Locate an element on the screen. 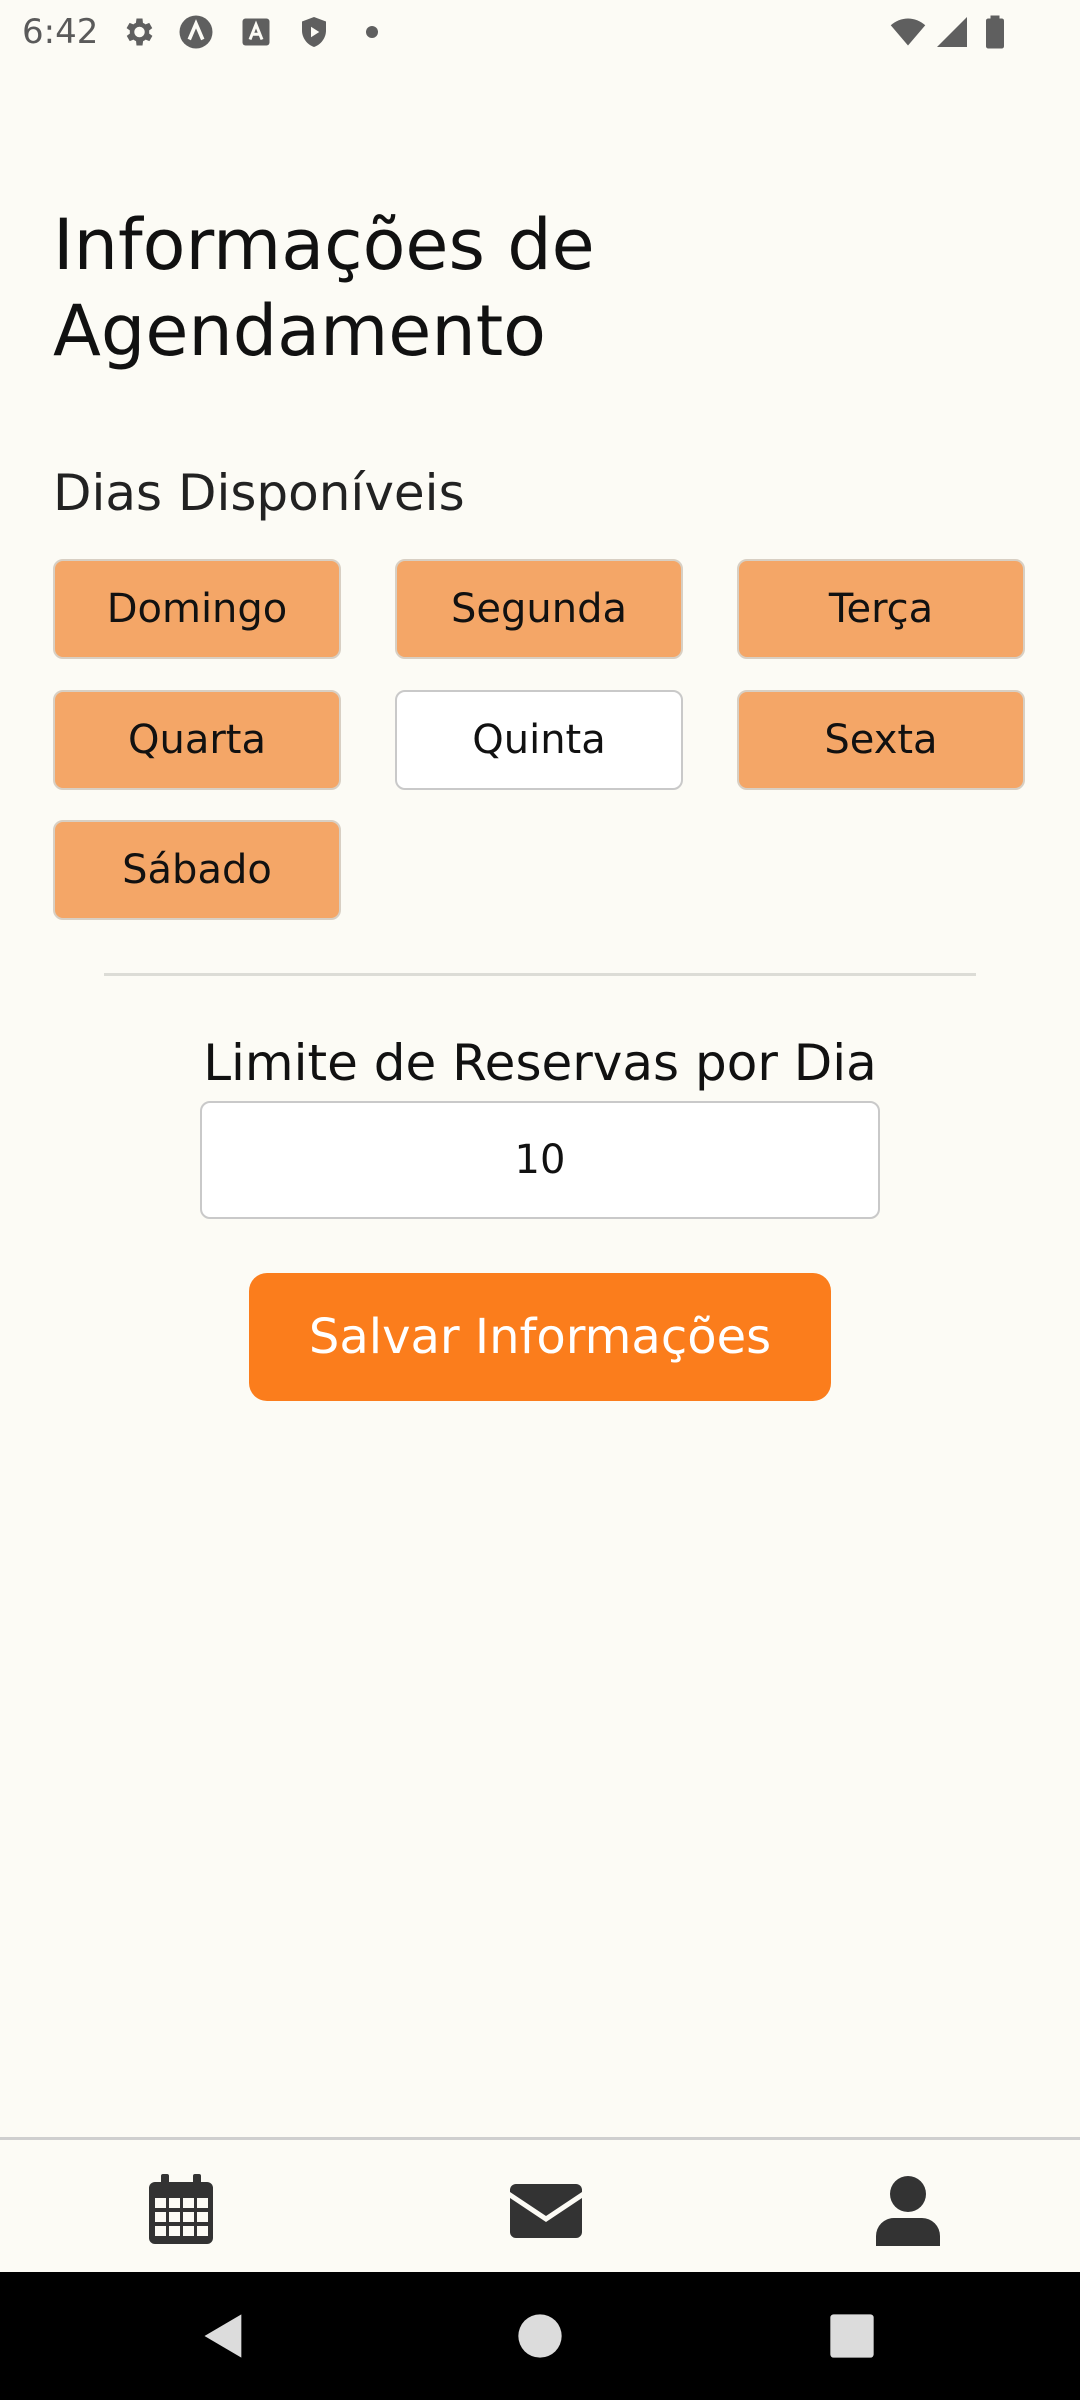 This screenshot has height=2400, width=1080. day-chip-sabado: Sábado is located at coordinates (197, 870).